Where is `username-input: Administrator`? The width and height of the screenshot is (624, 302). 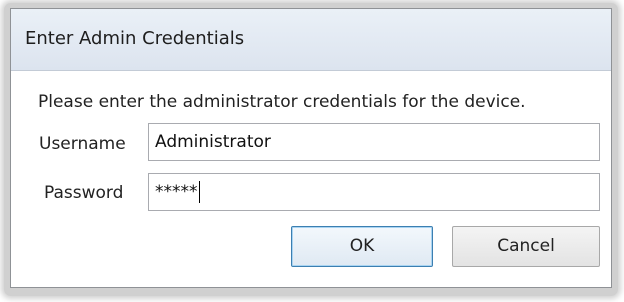
username-input: Administrator is located at coordinates (374, 142).